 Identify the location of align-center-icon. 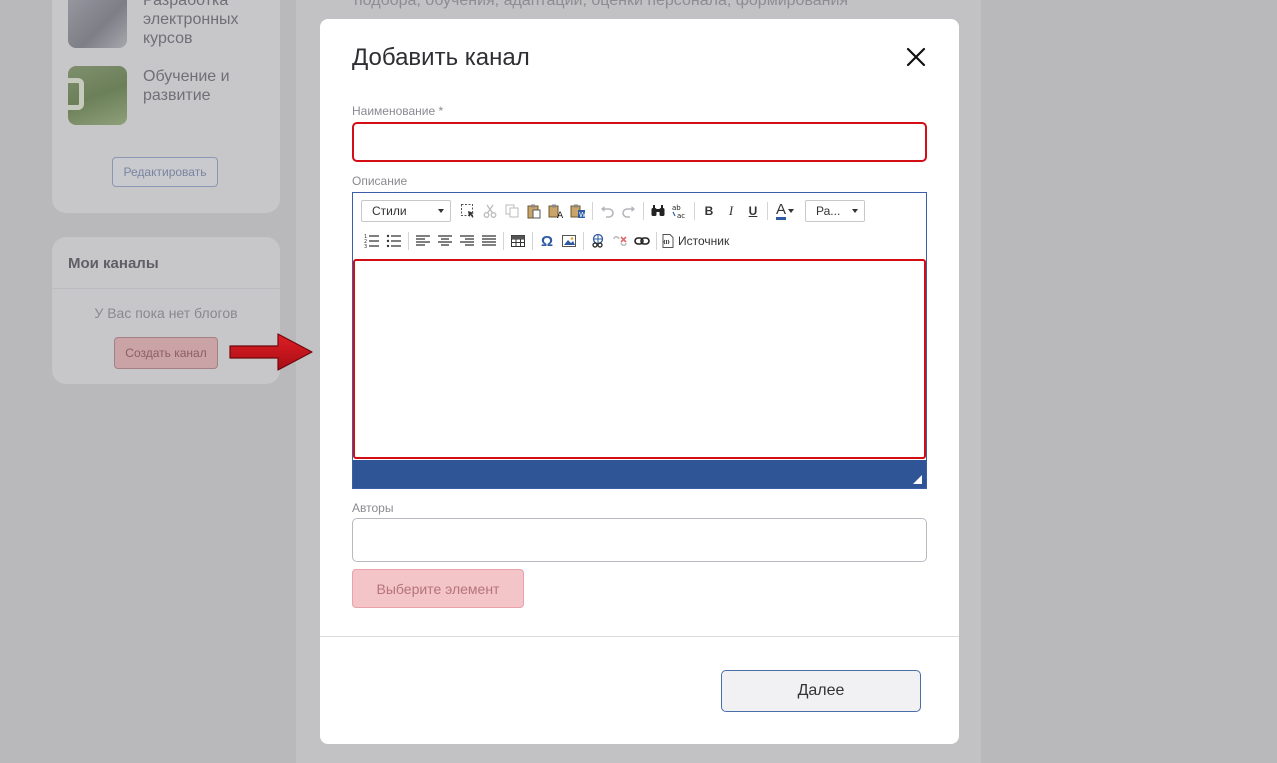
(445, 241).